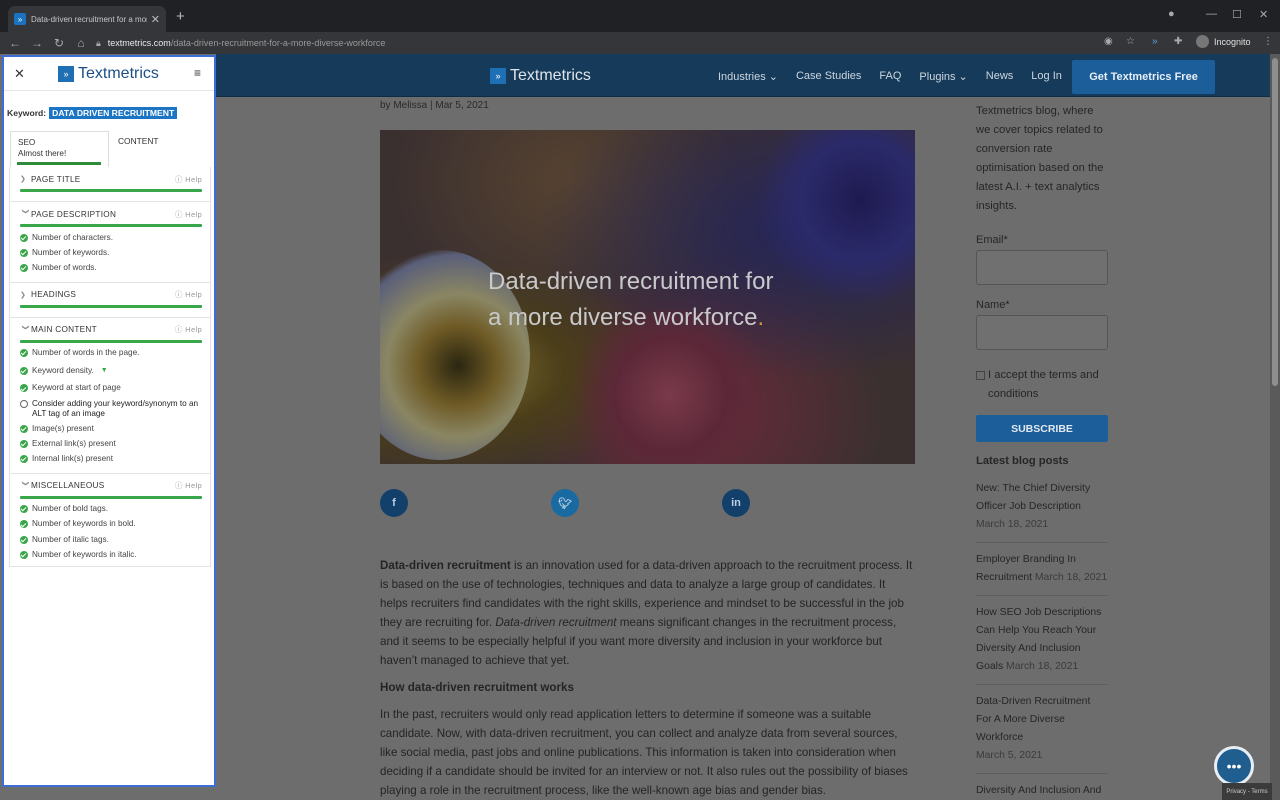 The image size is (1280, 800). What do you see at coordinates (15, 43) in the screenshot?
I see `back-icon: ←` at bounding box center [15, 43].